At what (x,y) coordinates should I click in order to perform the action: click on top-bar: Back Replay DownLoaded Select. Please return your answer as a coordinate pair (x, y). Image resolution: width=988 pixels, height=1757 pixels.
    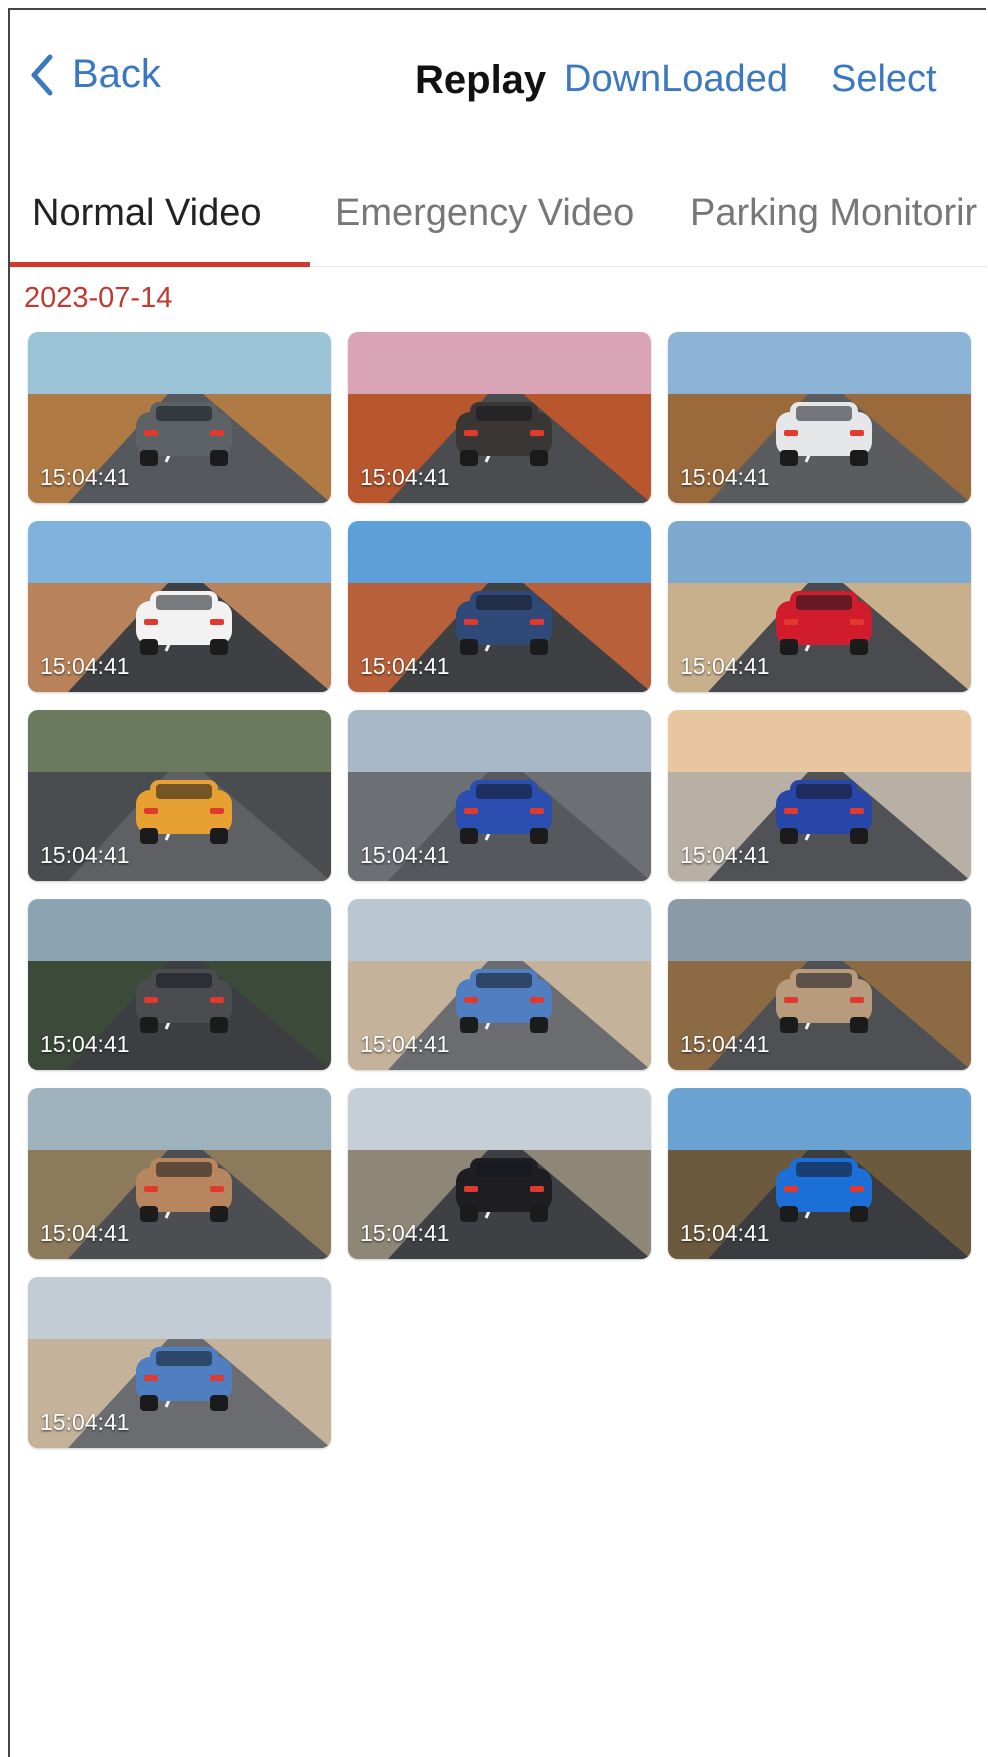
    Looking at the image, I should click on (498, 75).